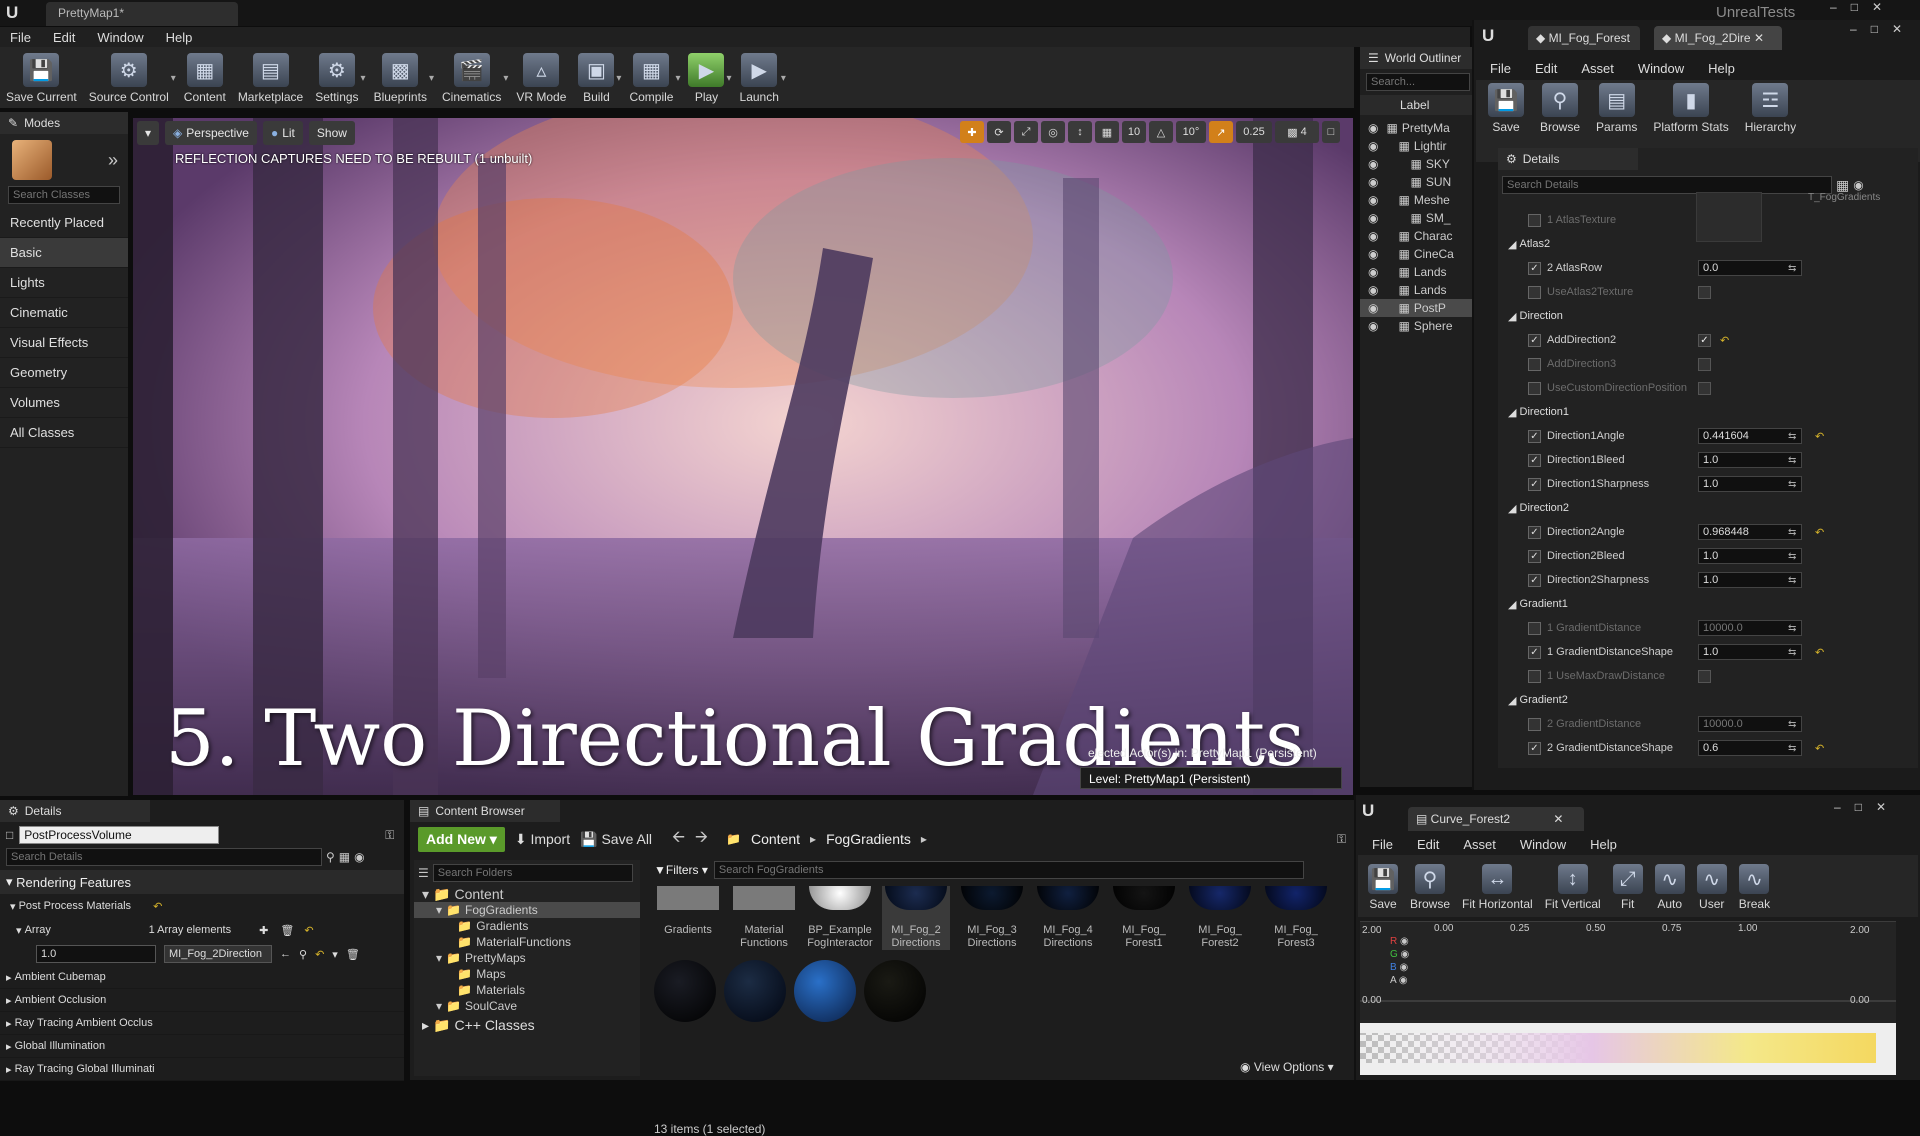 This screenshot has width=1920, height=1136. What do you see at coordinates (202, 930) in the screenshot?
I see `array-row: ▾ Array 1 Array elements ✚ 🗑 ↶` at bounding box center [202, 930].